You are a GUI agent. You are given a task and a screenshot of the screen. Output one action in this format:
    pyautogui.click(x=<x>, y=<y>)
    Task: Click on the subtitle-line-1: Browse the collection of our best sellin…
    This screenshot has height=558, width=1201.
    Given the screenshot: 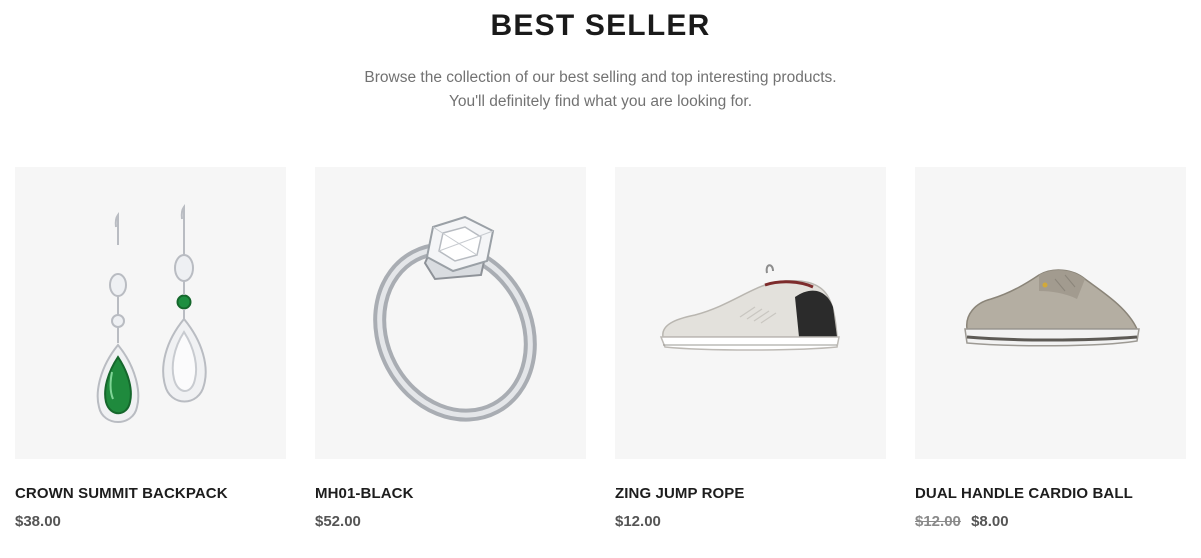 What is the action you would take?
    pyautogui.click(x=600, y=77)
    